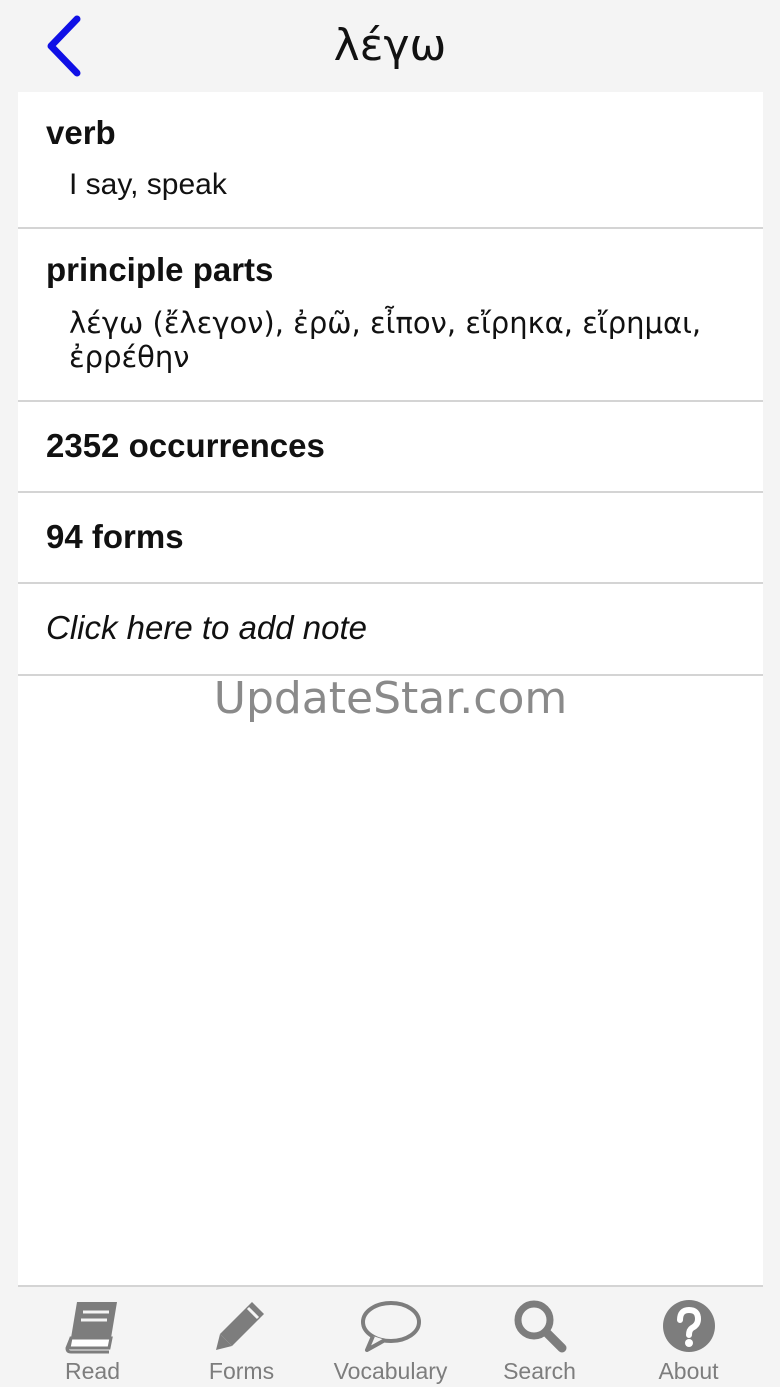  What do you see at coordinates (185, 445) in the screenshot?
I see `occurrences-label: 2352 occurrences` at bounding box center [185, 445].